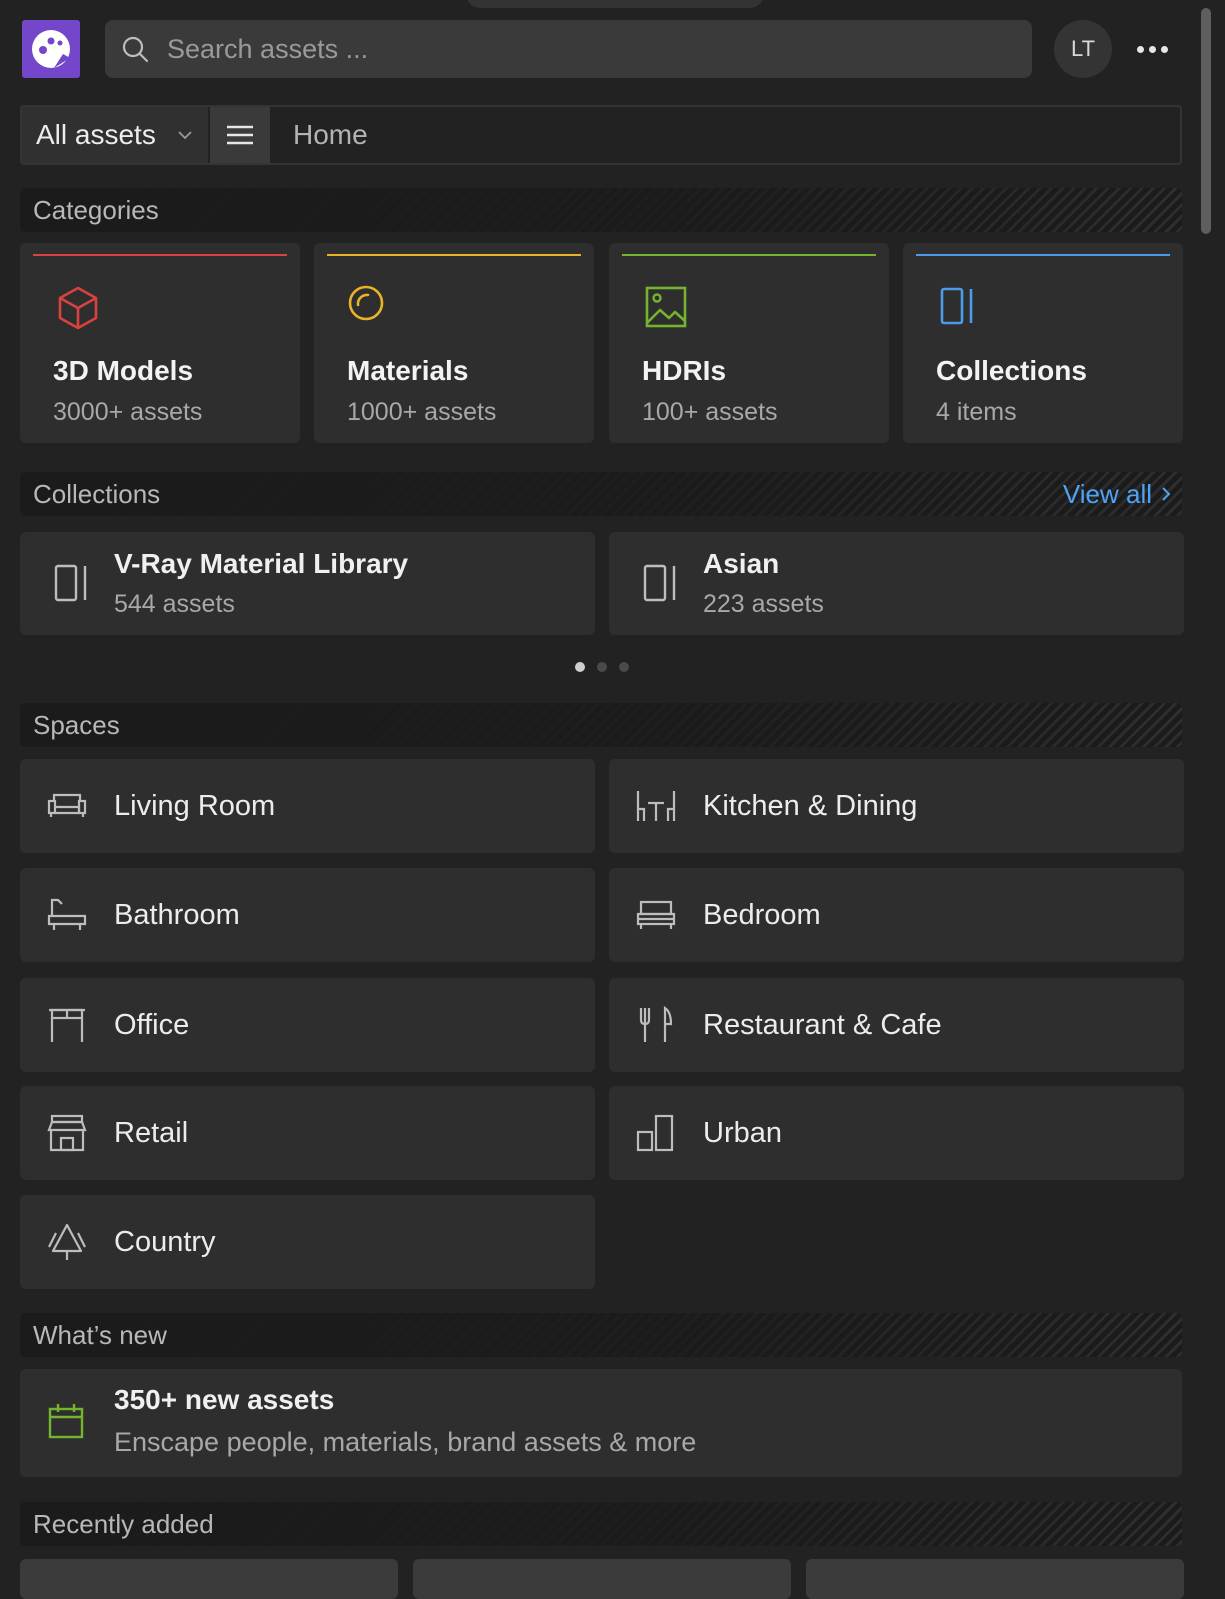 The width and height of the screenshot is (1225, 1599). I want to click on app-logo, so click(51, 49).